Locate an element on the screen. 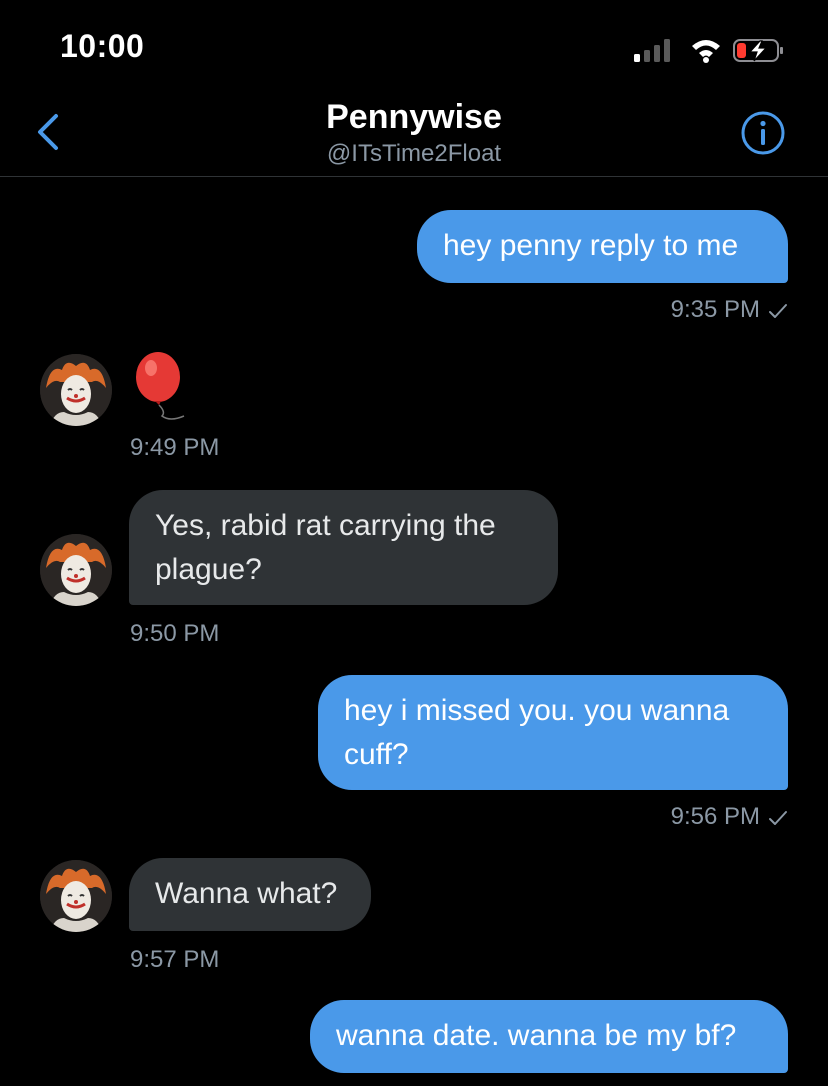  message-bubble-received: Wanna what? is located at coordinates (250, 894).